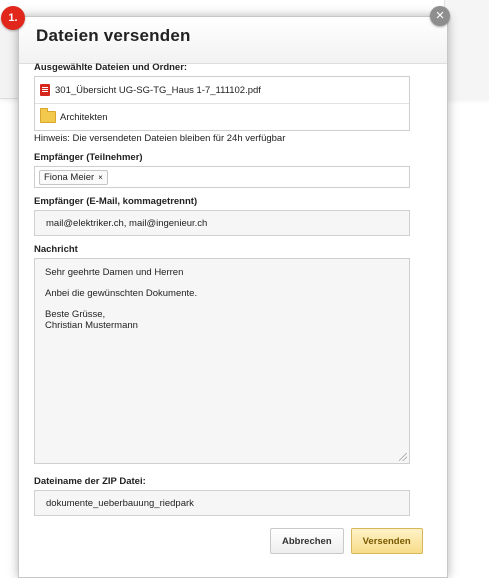 The height and width of the screenshot is (578, 489). Describe the element at coordinates (222, 177) in the screenshot. I see `recipients-input: Fiona Meier ×` at that location.